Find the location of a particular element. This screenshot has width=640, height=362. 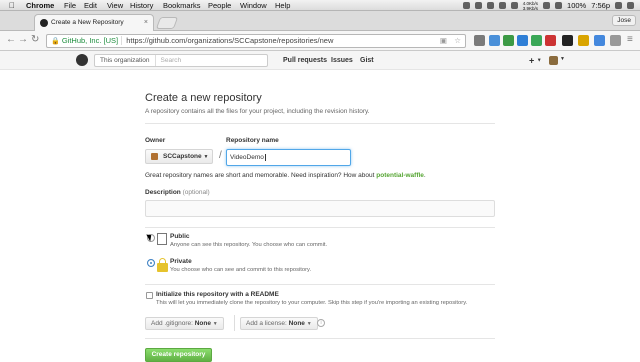

info-icon: i is located at coordinates (321, 323).